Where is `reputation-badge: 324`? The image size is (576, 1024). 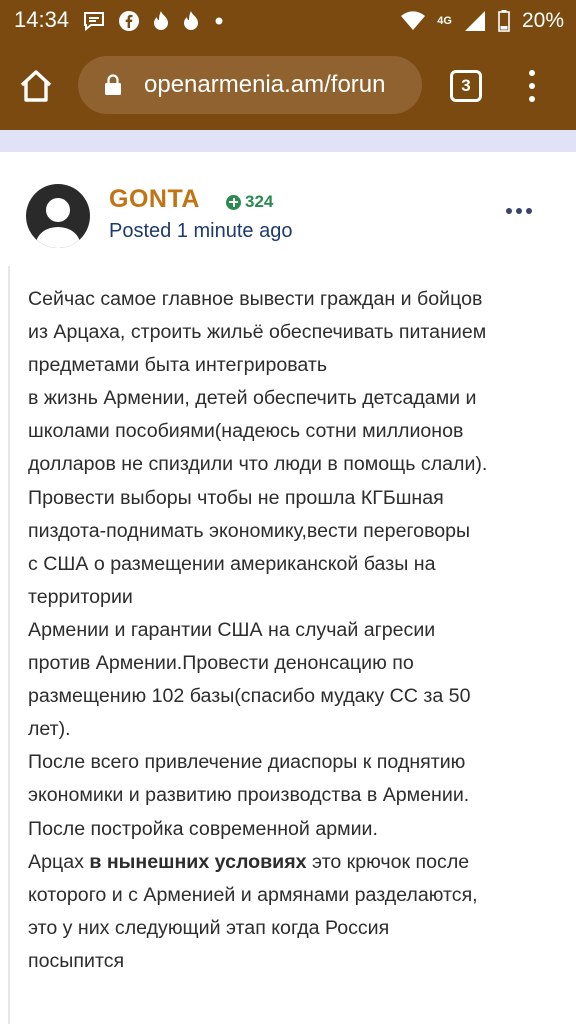 reputation-badge: 324 is located at coordinates (249, 202).